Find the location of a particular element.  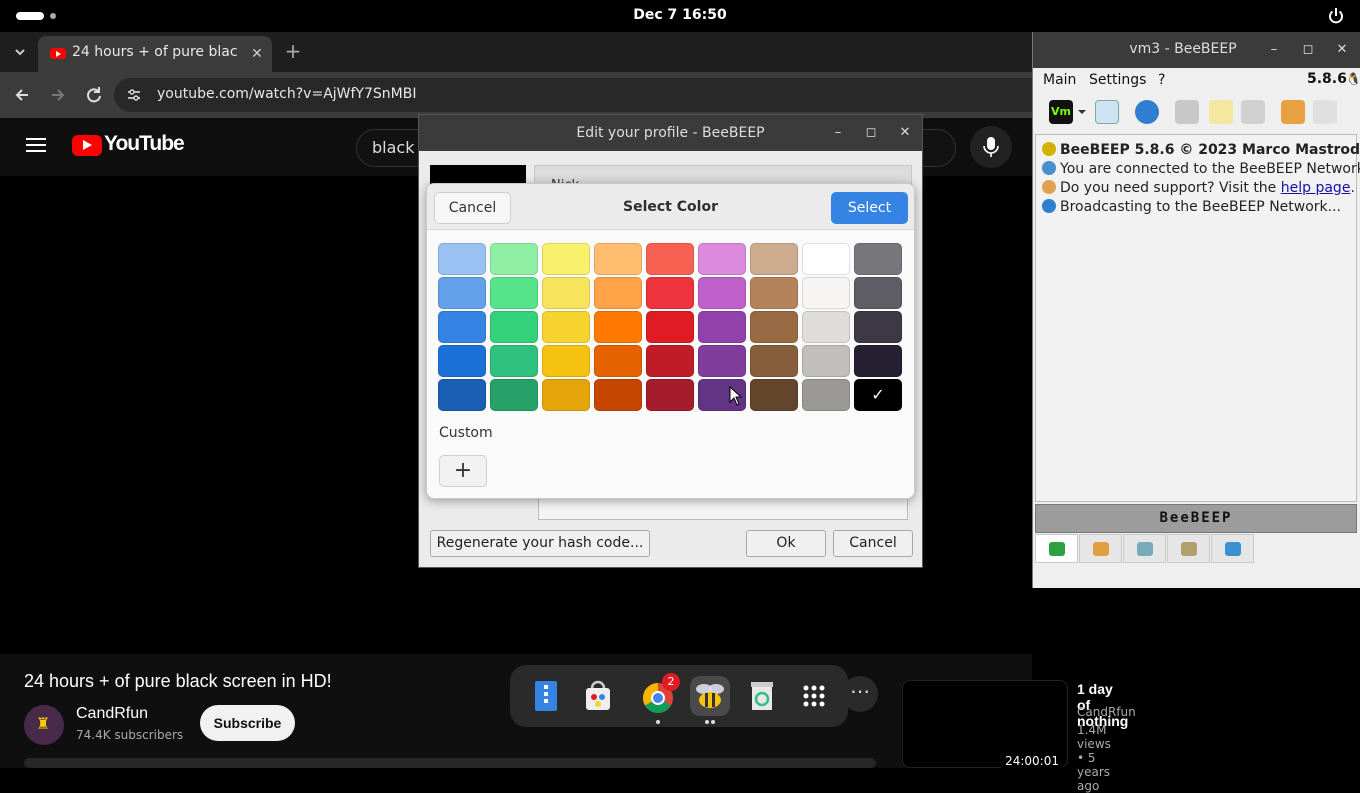

menu-settings: Settings is located at coordinates (1117, 80).